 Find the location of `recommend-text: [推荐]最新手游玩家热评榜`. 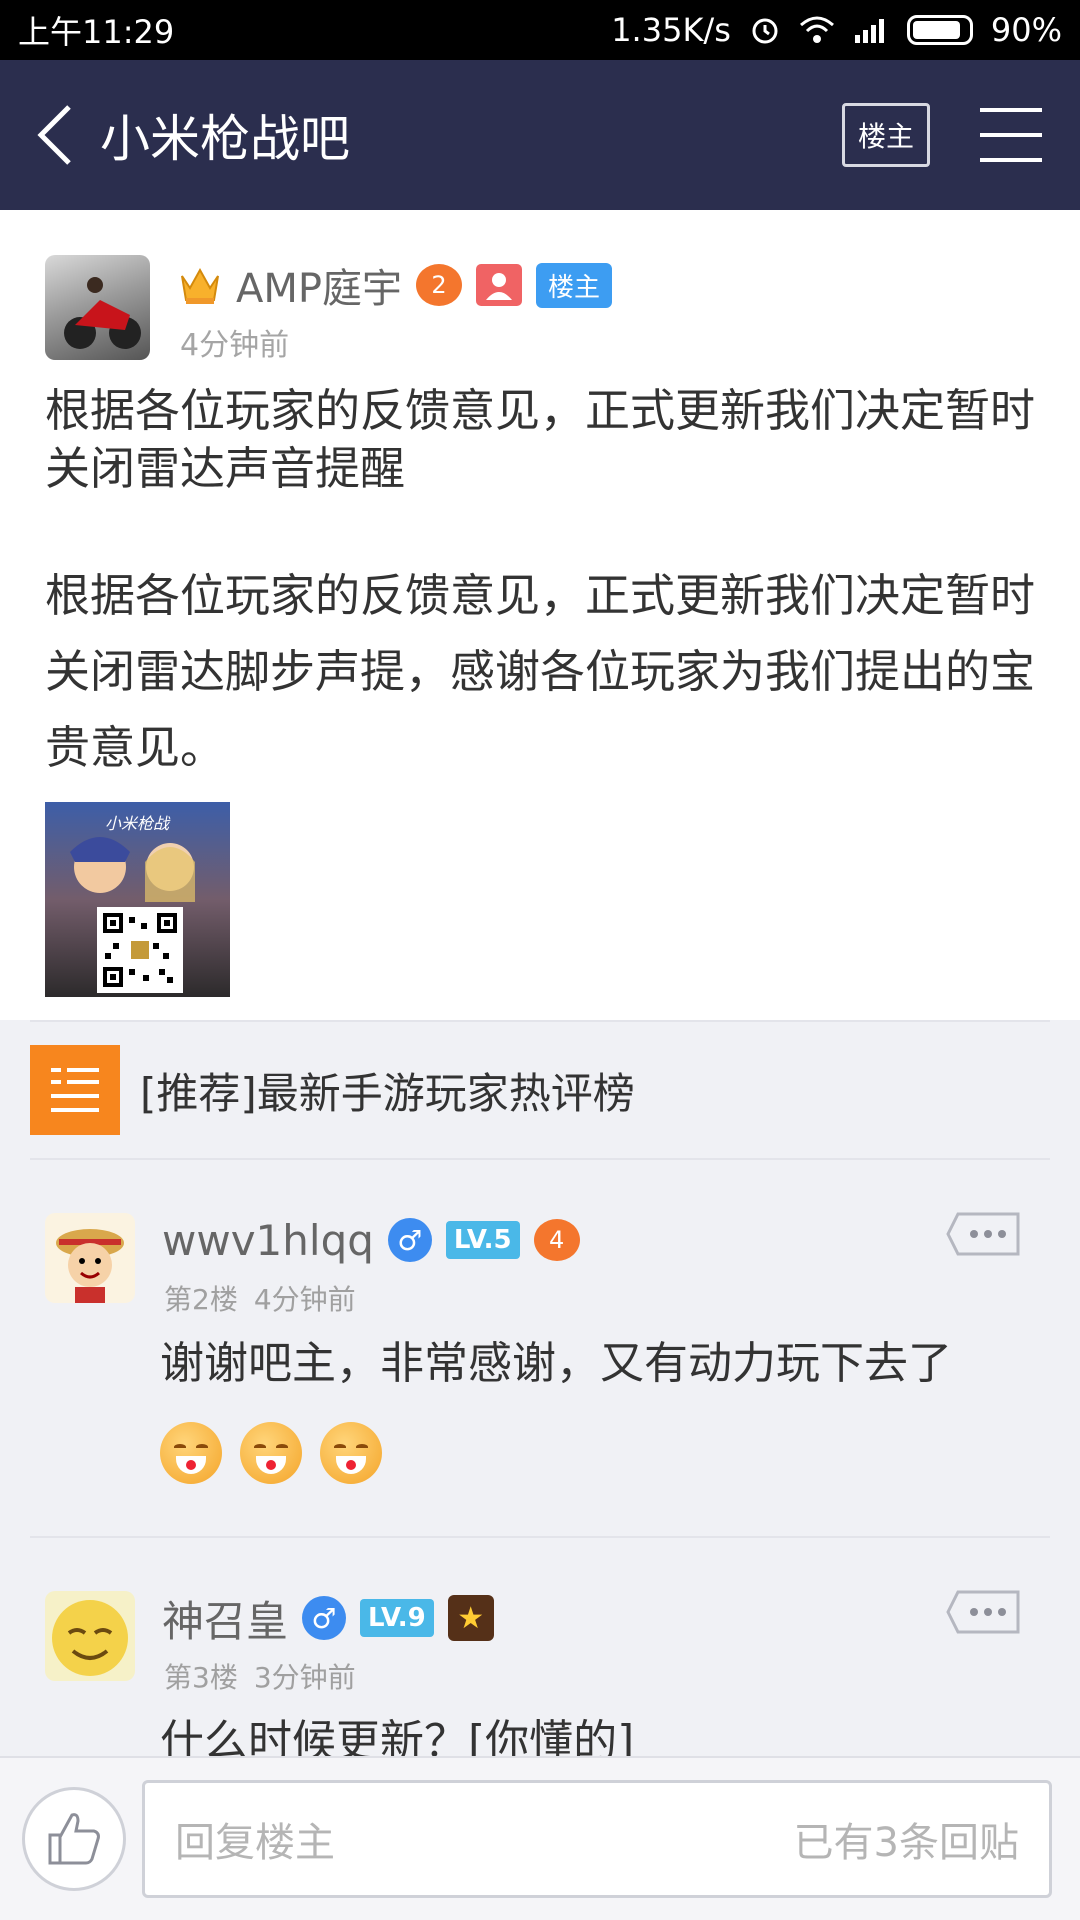

recommend-text: [推荐]最新手游玩家热评榜 is located at coordinates (387, 1093).